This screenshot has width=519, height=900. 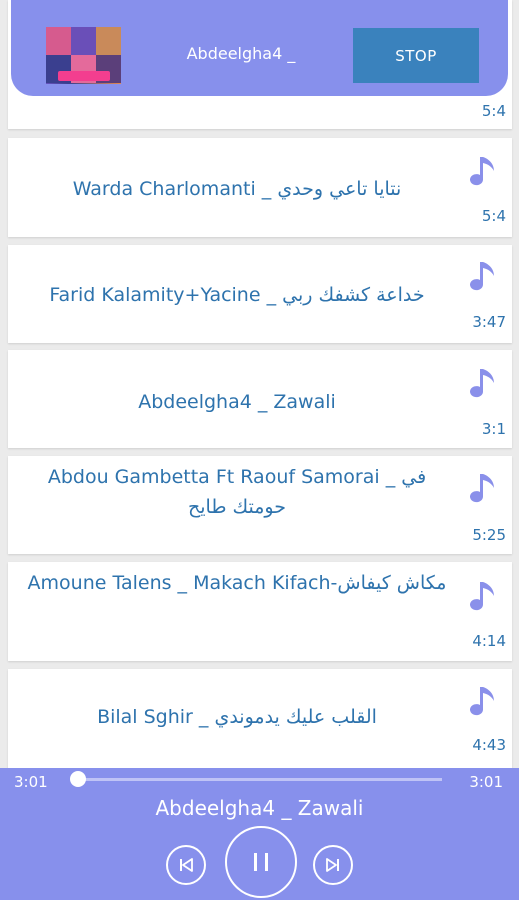 I want to click on song-duration: 3:1, so click(x=493, y=429).